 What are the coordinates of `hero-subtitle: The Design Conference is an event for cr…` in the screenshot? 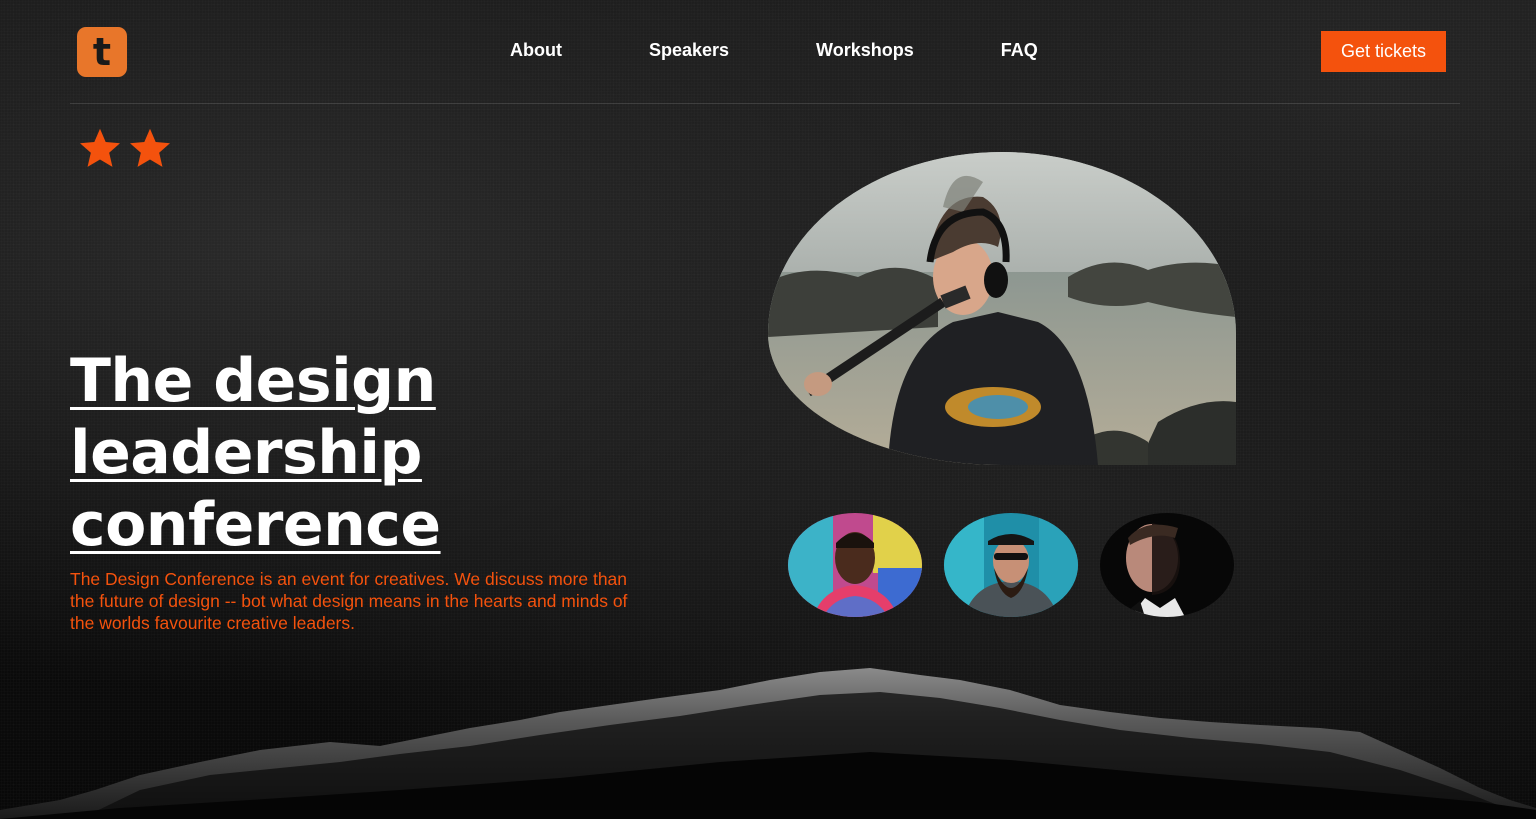 It's located at (349, 601).